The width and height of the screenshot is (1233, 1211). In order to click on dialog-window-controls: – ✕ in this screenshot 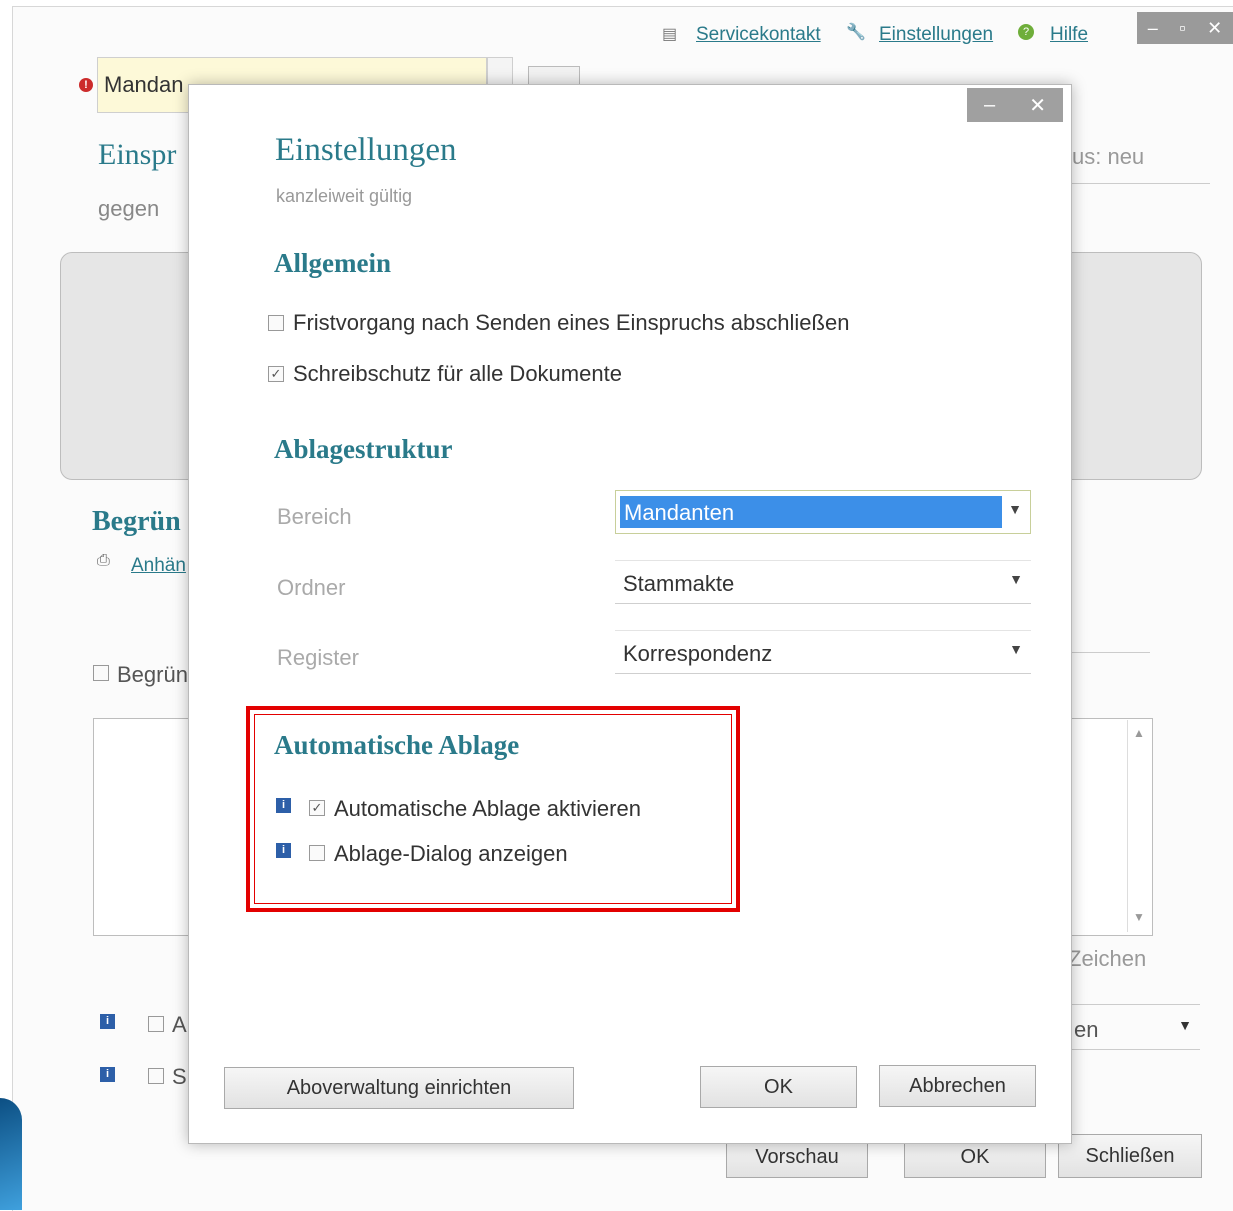, I will do `click(1015, 105)`.